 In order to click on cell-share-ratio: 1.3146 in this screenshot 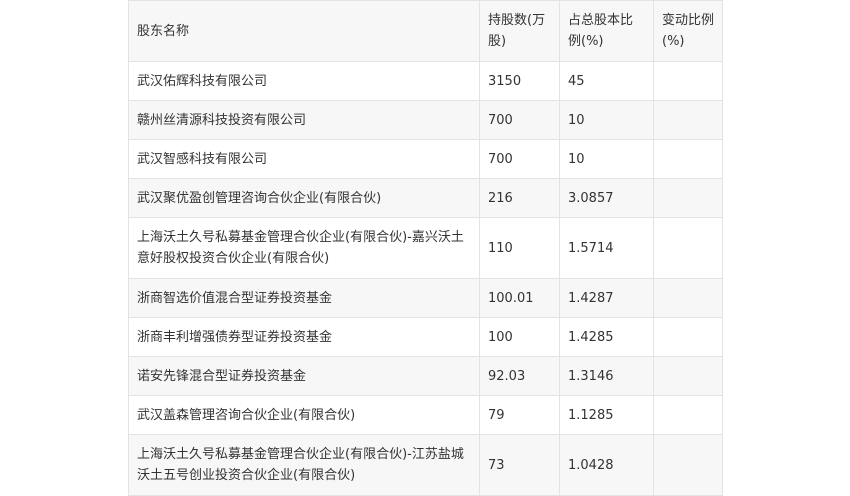, I will do `click(606, 376)`.